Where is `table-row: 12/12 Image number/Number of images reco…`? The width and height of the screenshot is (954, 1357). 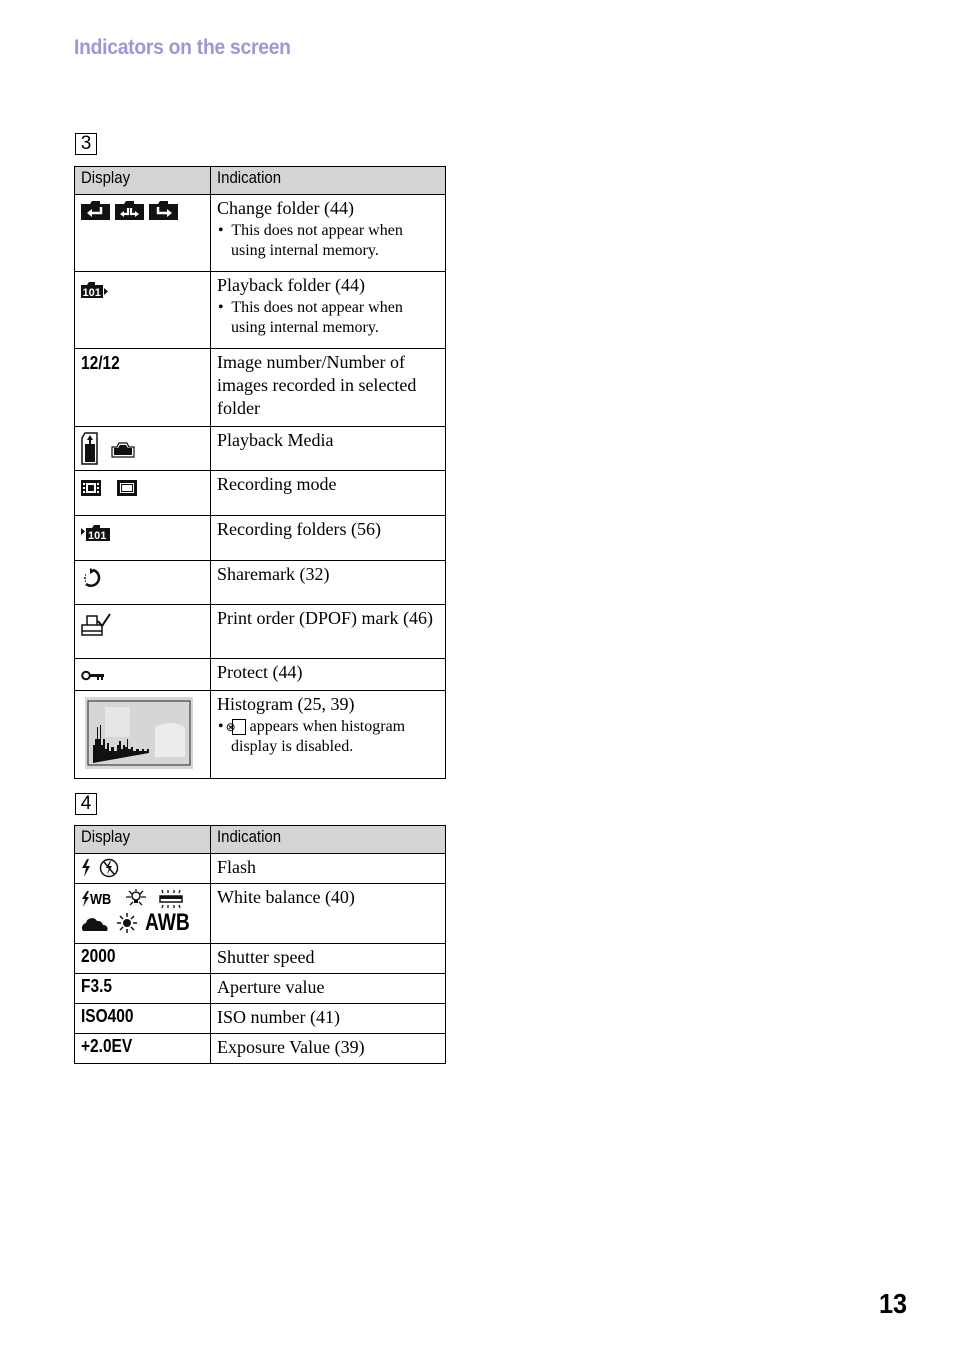
table-row: 12/12 Image number/Number of images reco… is located at coordinates (260, 387).